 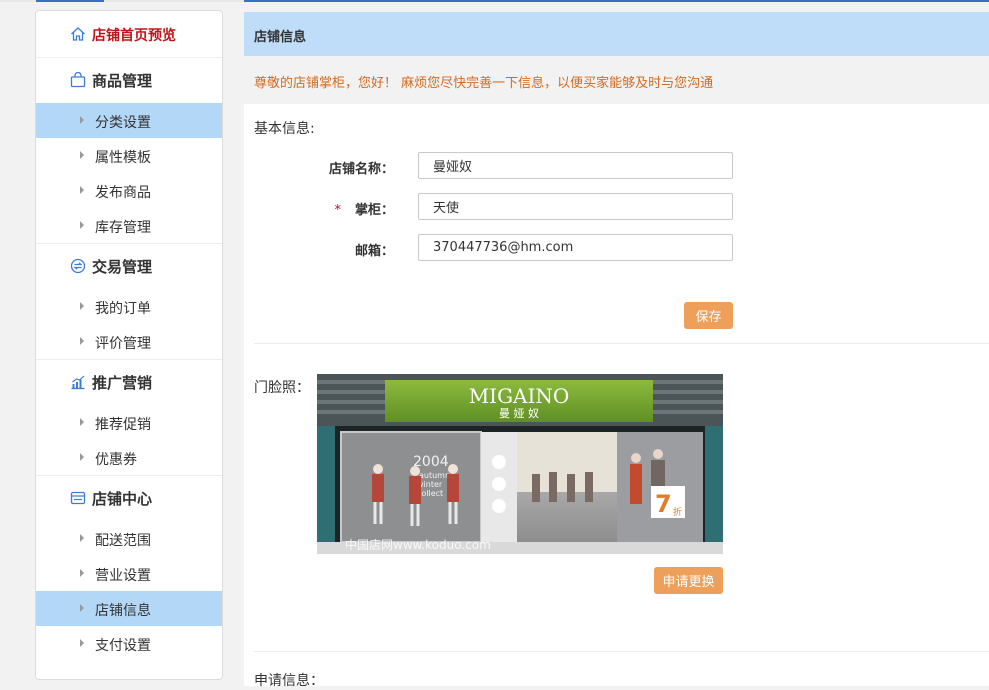 I want to click on sidebar-group-marketing: 推广营销, so click(x=129, y=382).